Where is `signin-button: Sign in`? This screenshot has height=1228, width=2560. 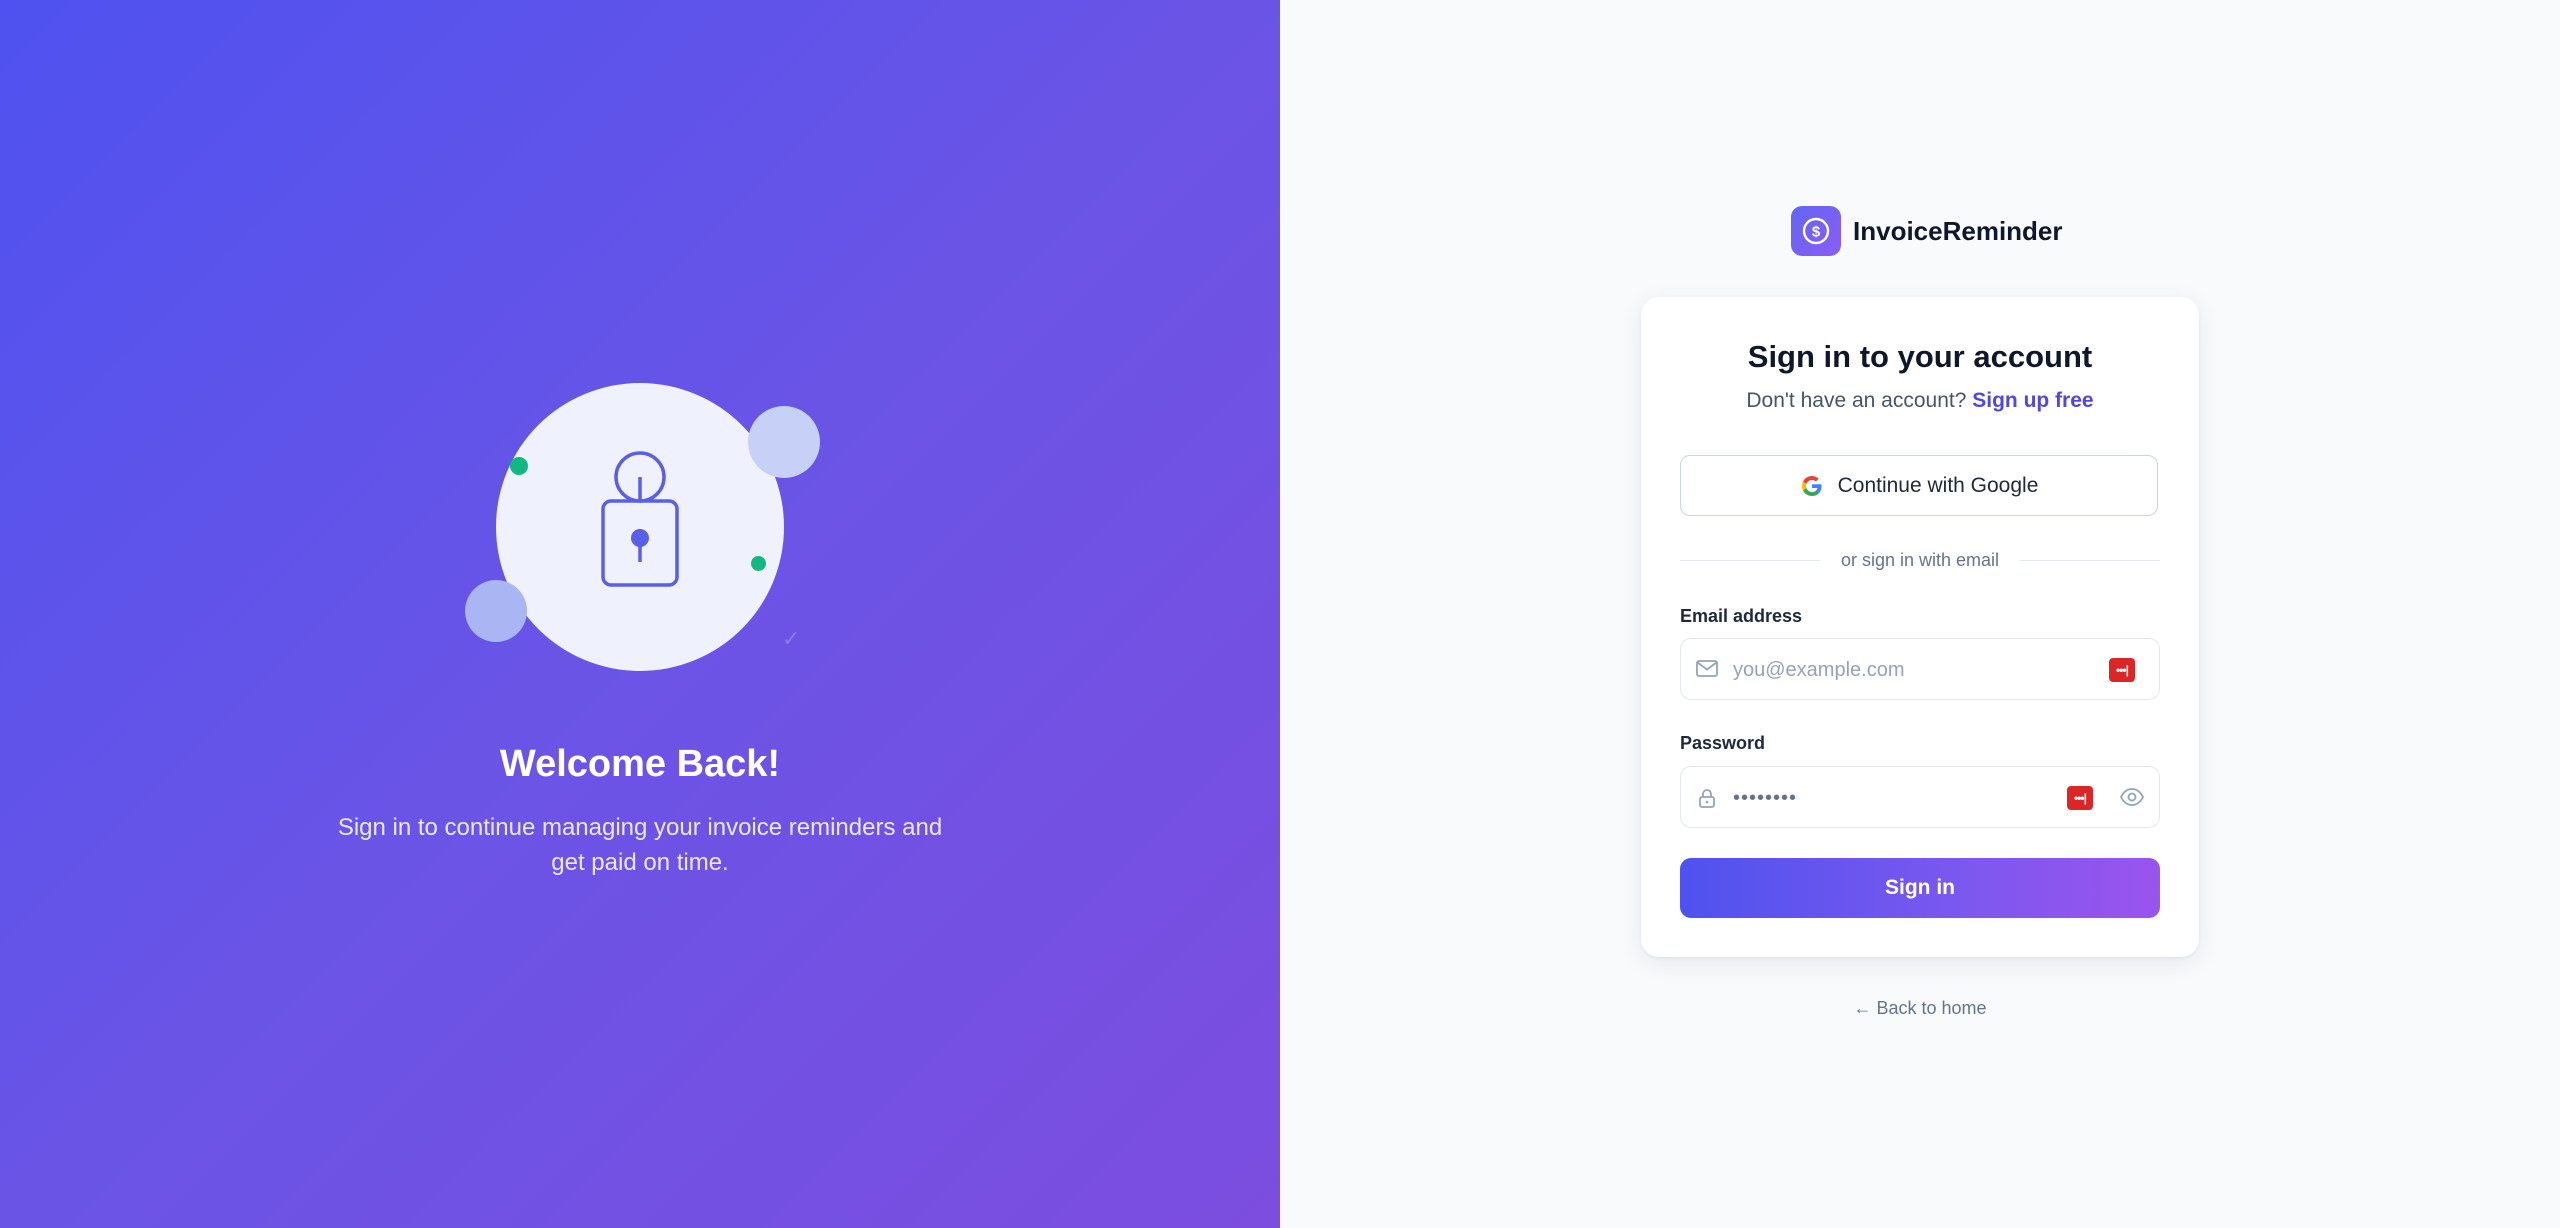
signin-button: Sign in is located at coordinates (1920, 888).